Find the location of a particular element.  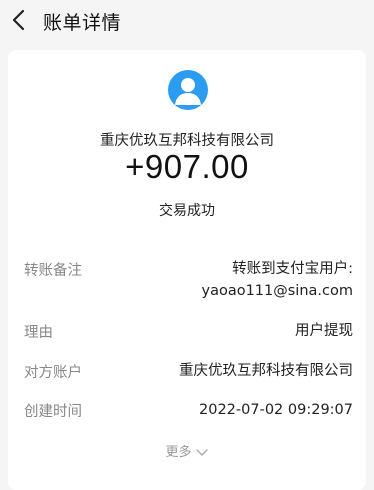

reason-value: 用户提现 is located at coordinates (324, 331).